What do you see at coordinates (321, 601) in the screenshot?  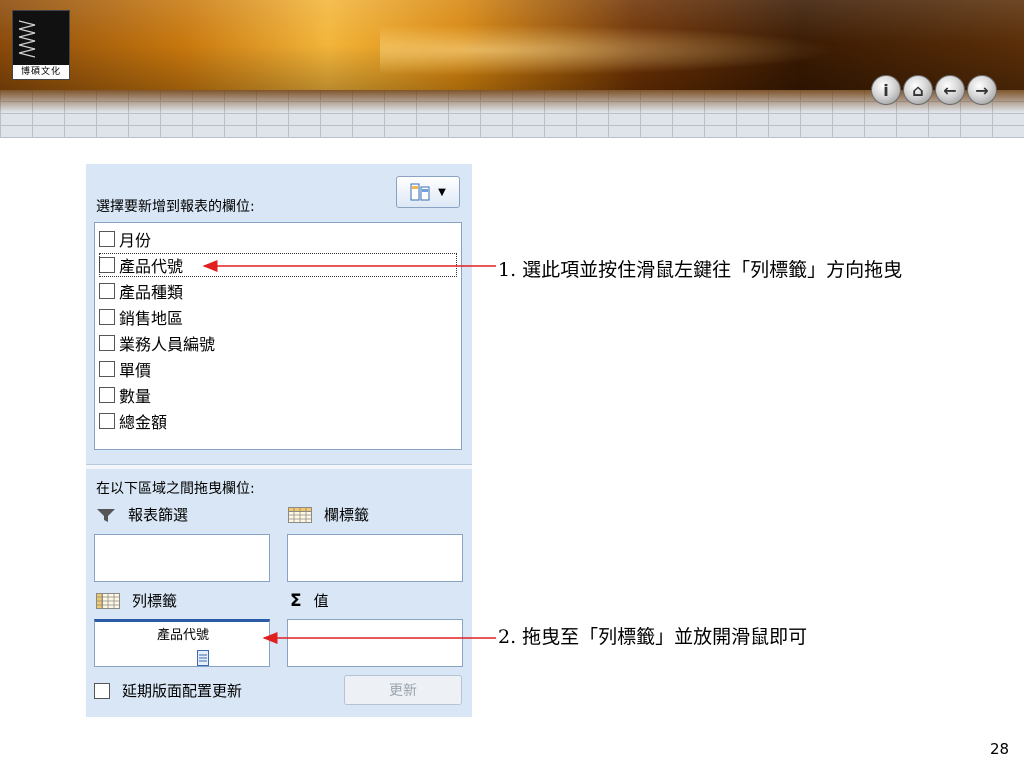 I see `values-label: 值` at bounding box center [321, 601].